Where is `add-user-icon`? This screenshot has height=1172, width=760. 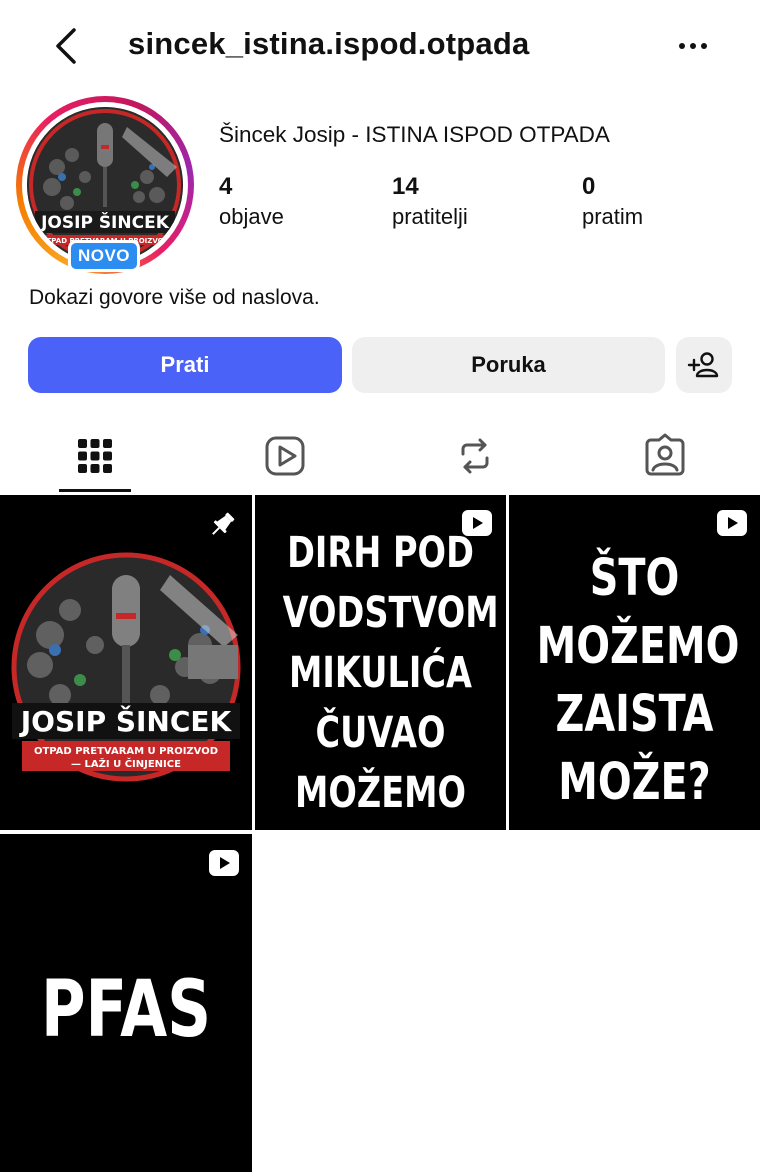 add-user-icon is located at coordinates (703, 365).